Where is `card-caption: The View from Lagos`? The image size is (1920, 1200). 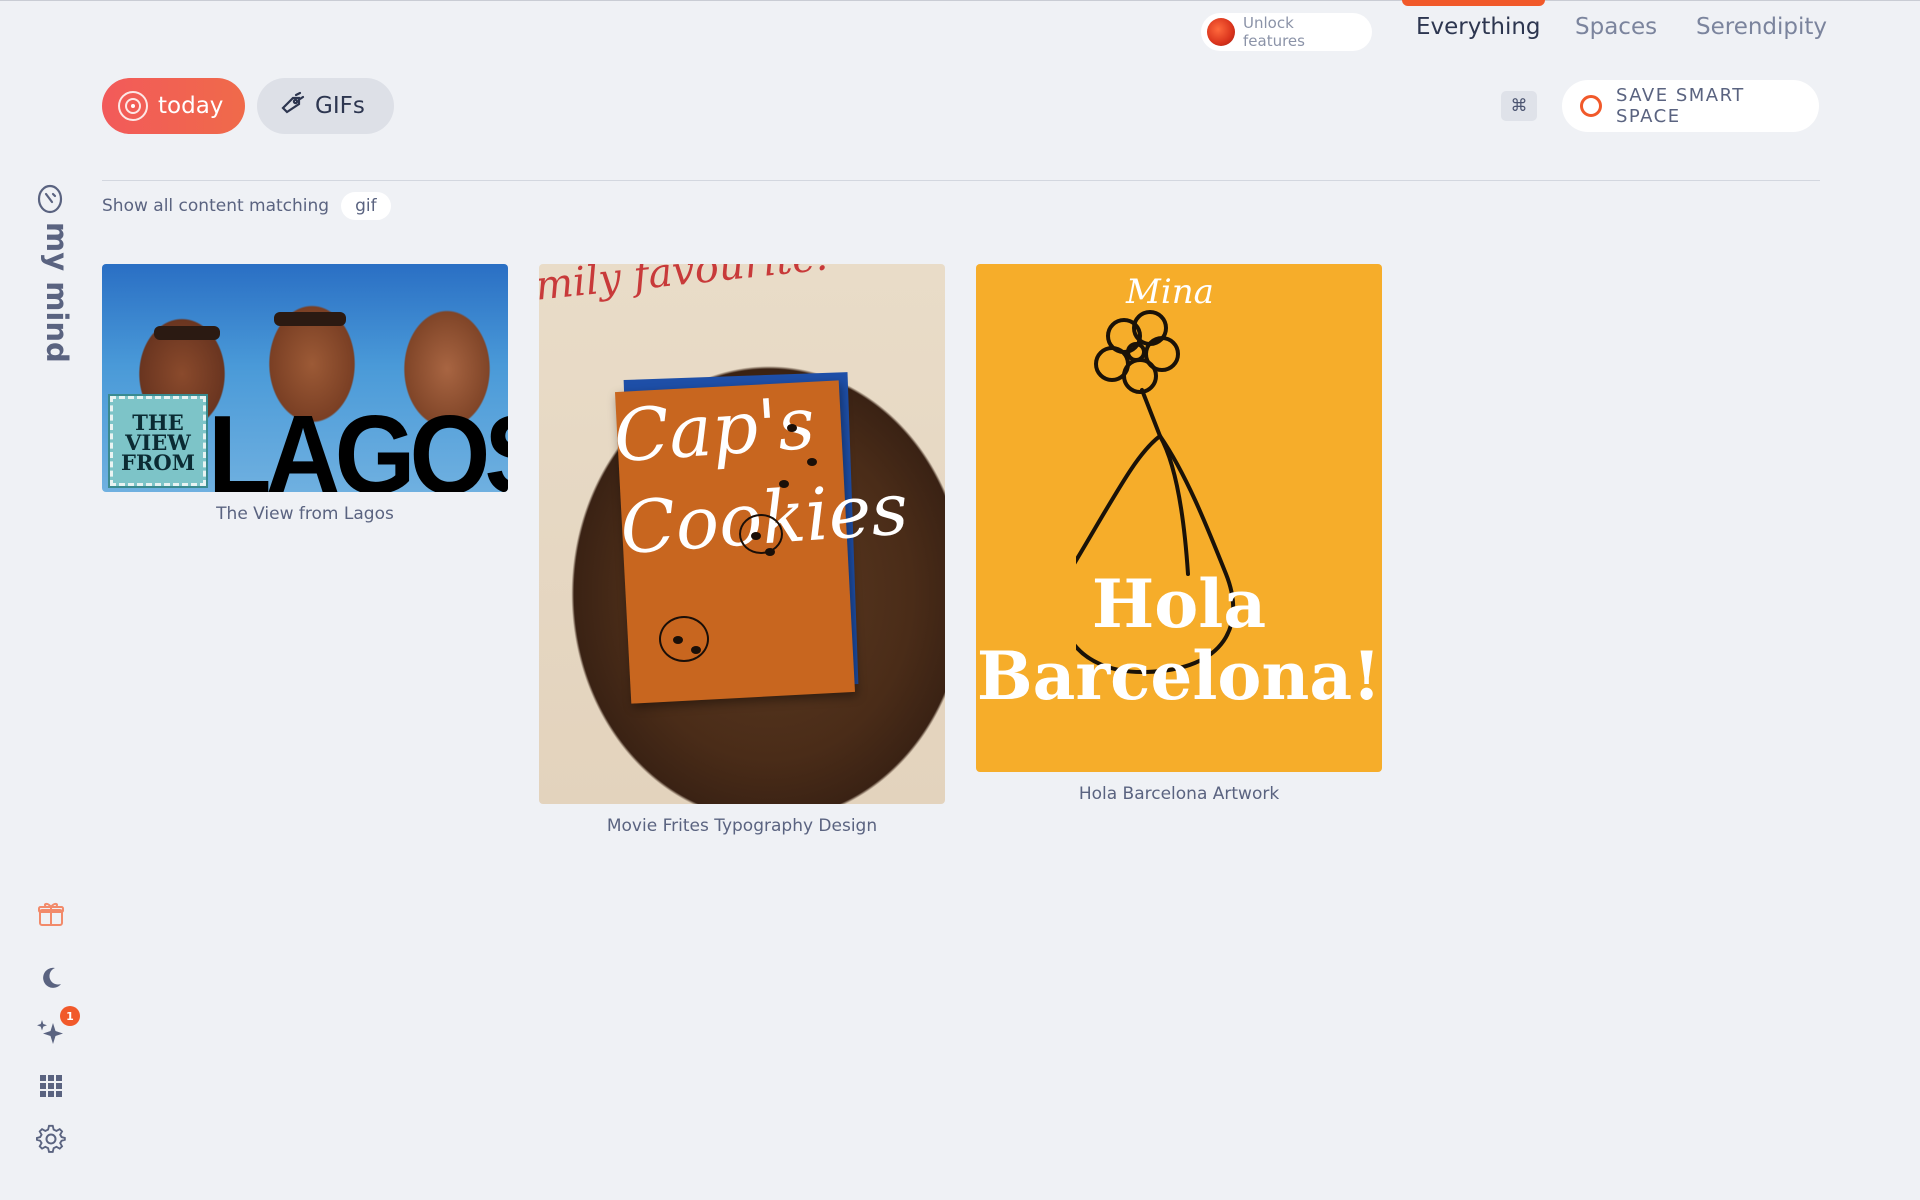
card-caption: The View from Lagos is located at coordinates (305, 514).